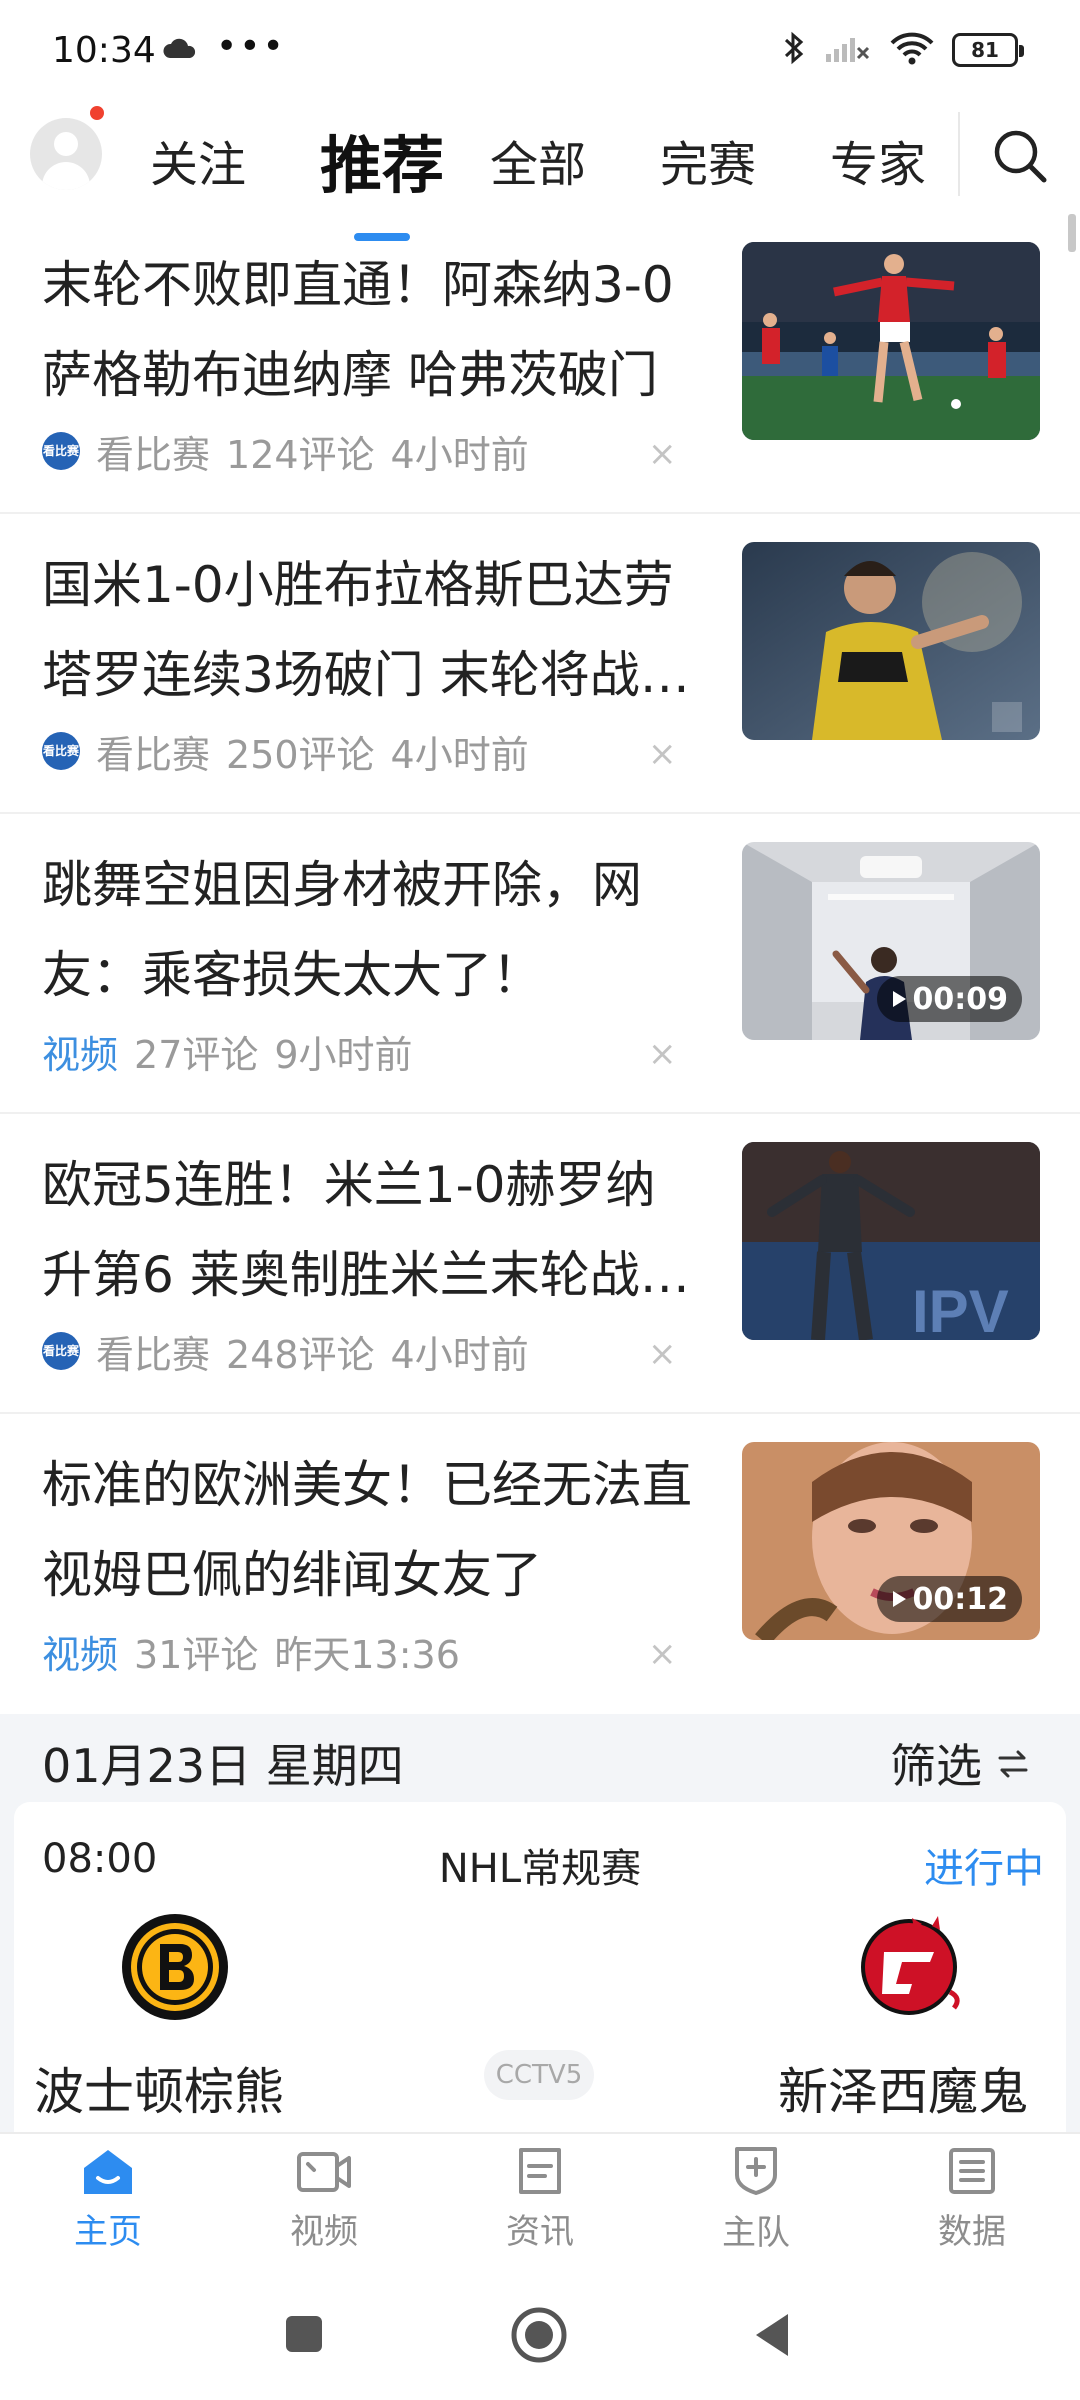 Image resolution: width=1080 pixels, height=2400 pixels. I want to click on schedule-date-bar: 01月23日 星期四 筛选, so click(540, 1758).